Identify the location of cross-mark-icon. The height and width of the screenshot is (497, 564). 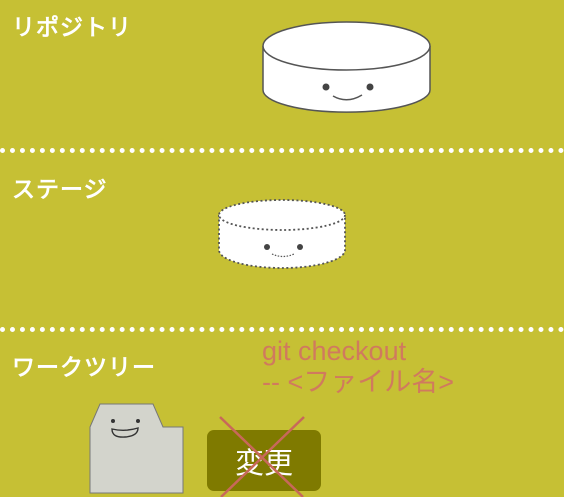
(262, 456).